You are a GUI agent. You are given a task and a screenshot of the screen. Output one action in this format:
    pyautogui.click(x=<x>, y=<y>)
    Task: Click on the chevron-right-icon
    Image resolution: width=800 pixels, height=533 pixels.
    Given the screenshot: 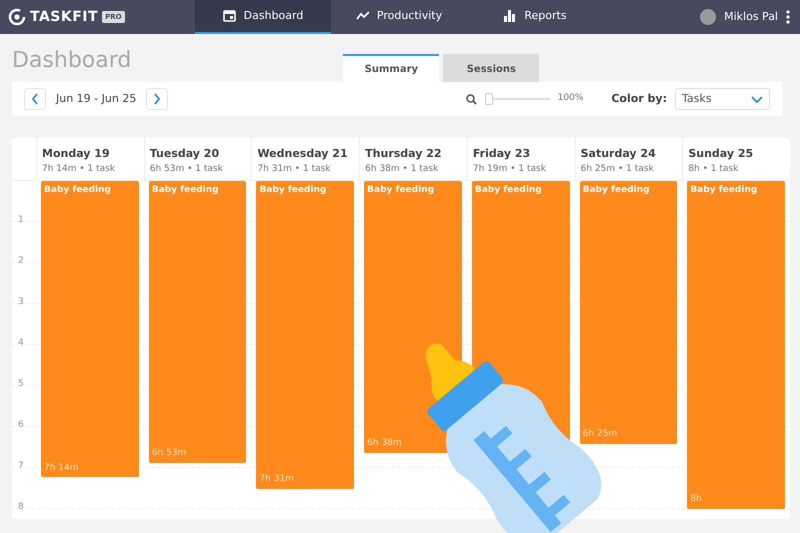 What is the action you would take?
    pyautogui.click(x=157, y=99)
    